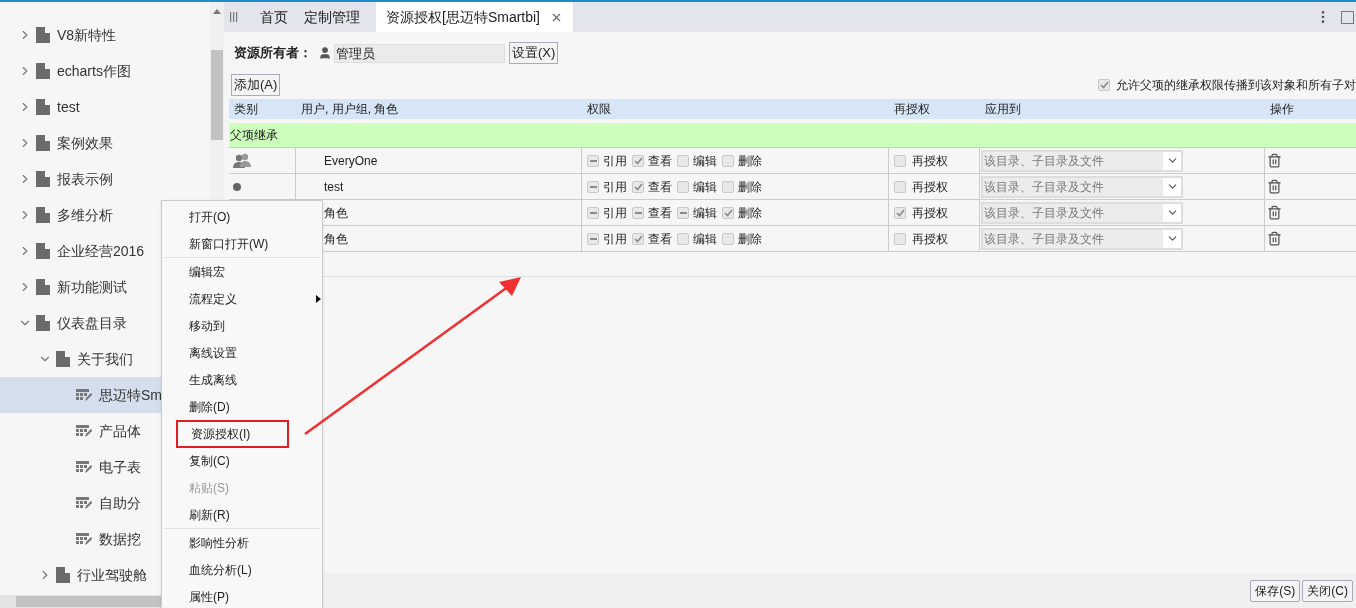  I want to click on tree-item-label: 思迈特Sm, so click(130, 395).